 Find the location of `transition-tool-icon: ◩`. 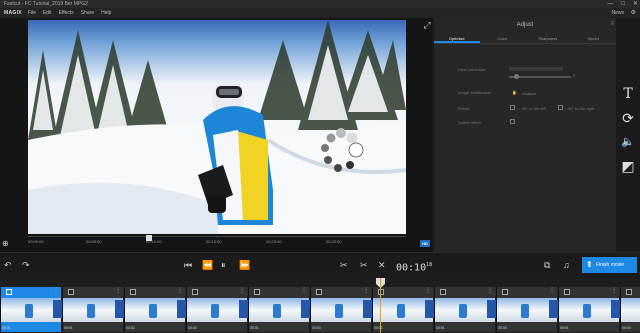

transition-tool-icon: ◩ is located at coordinates (628, 166).